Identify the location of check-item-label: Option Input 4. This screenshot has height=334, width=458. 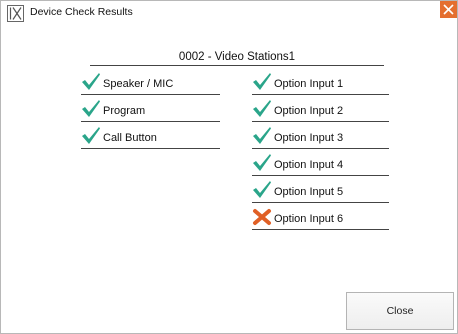
(309, 165).